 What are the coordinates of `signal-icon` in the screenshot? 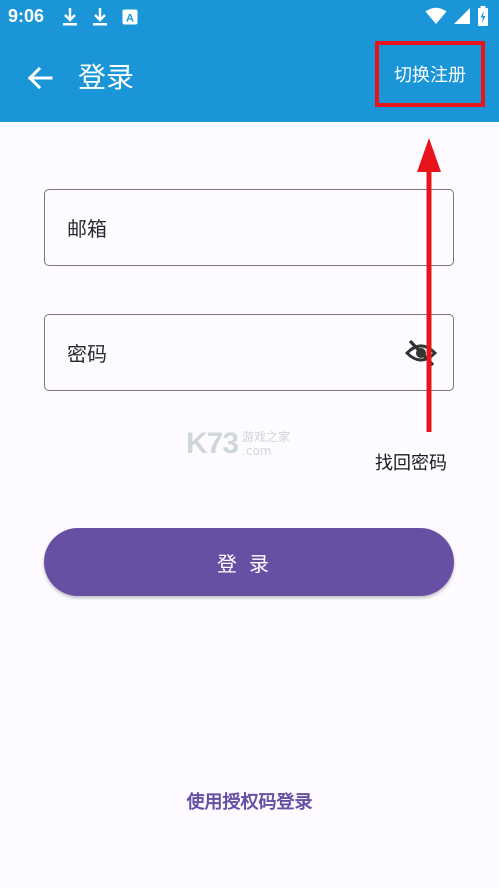 It's located at (462, 16).